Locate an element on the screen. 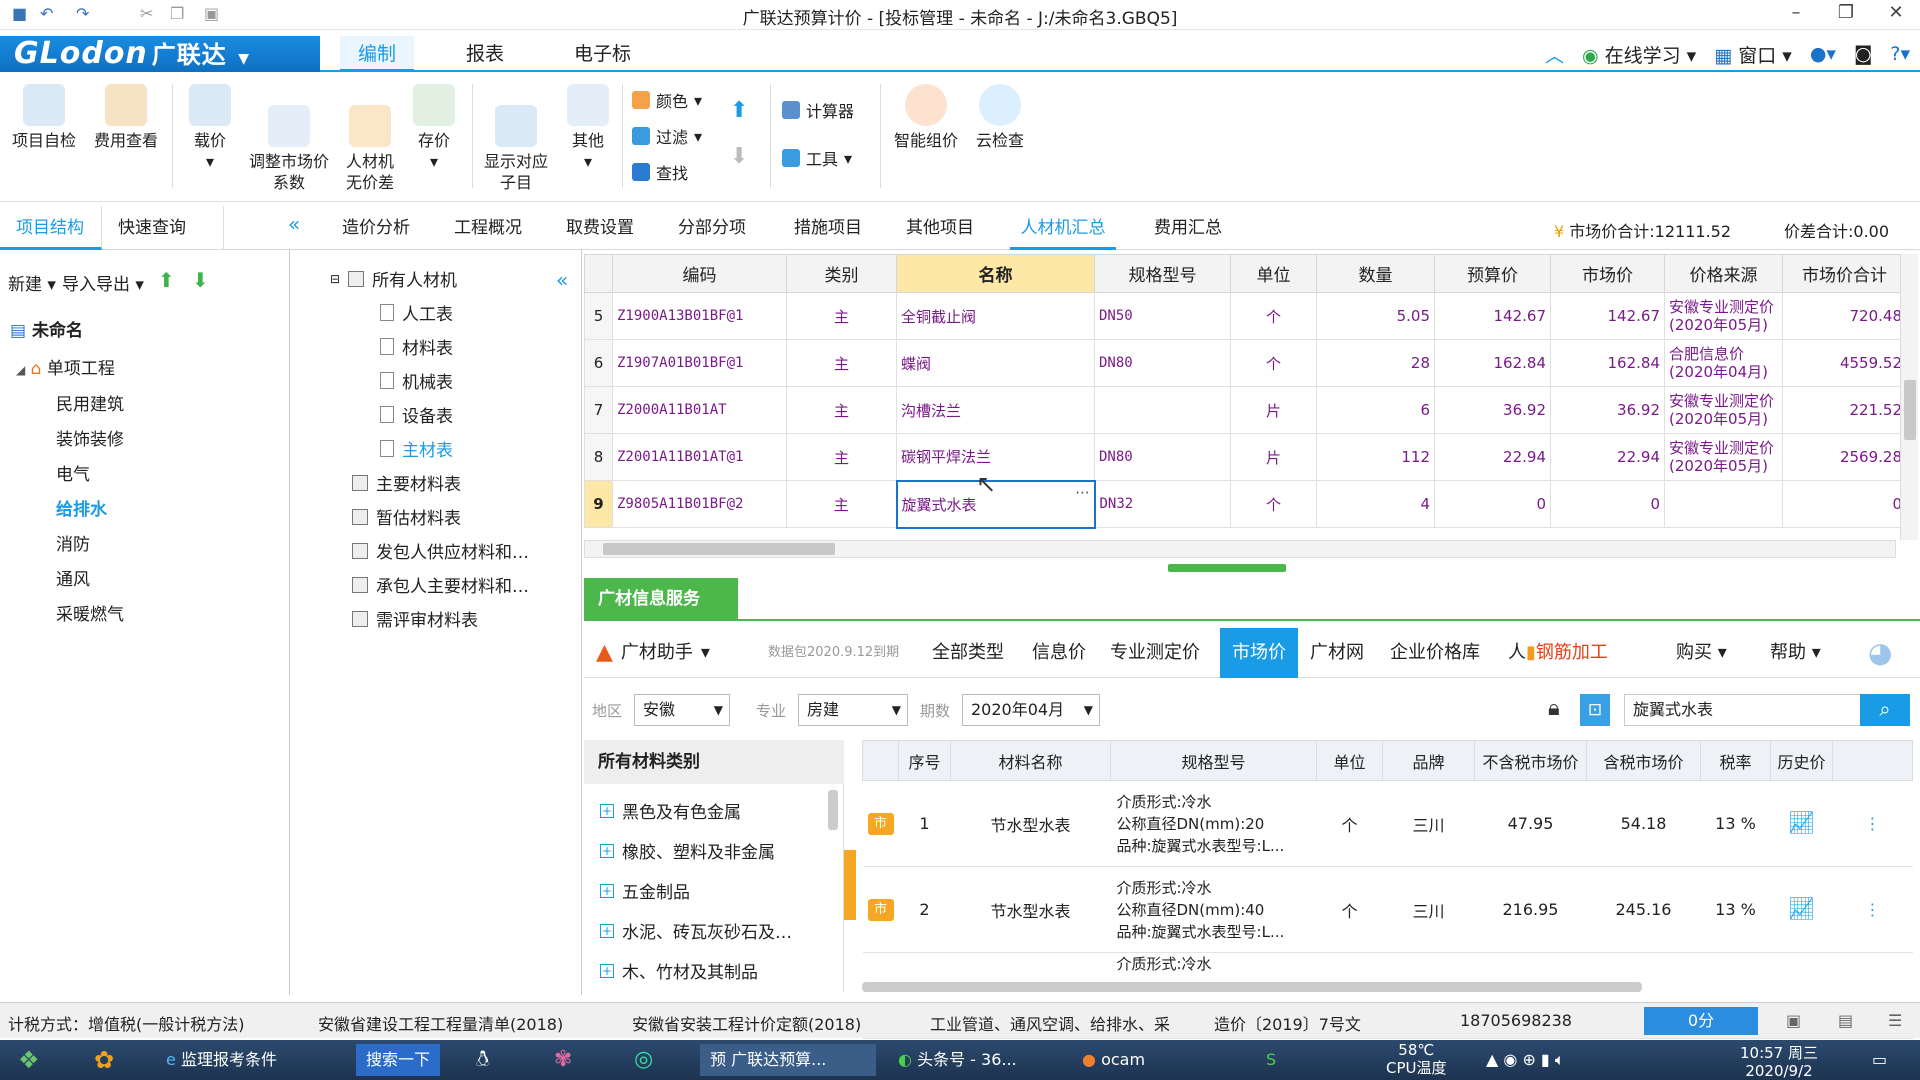 Image resolution: width=1920 pixels, height=1080 pixels. start-icon: ❖ is located at coordinates (29, 1060).